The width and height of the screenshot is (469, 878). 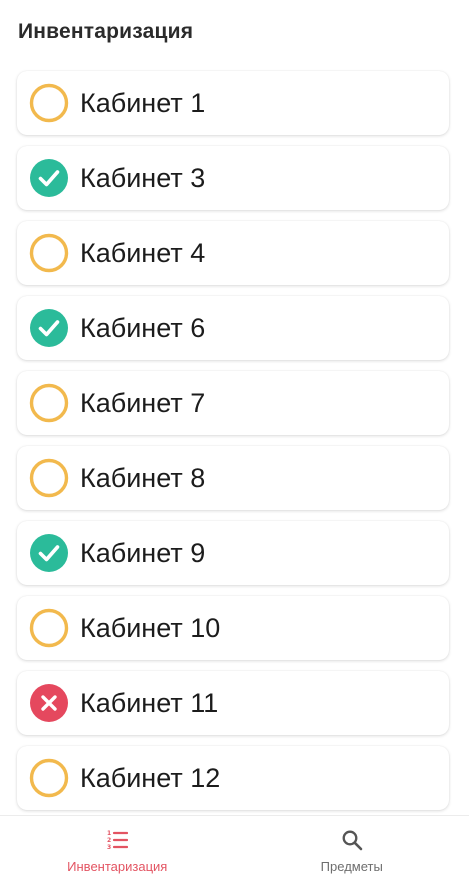 I want to click on room-card: Кабинет 11, so click(x=233, y=703).